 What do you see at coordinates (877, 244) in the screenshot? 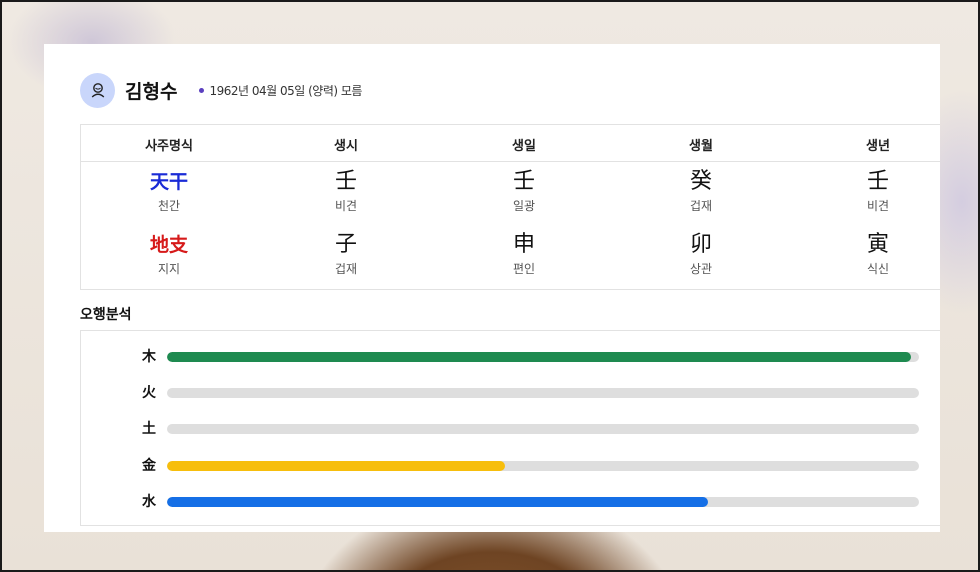
I see `branch-year-char: 寅` at bounding box center [877, 244].